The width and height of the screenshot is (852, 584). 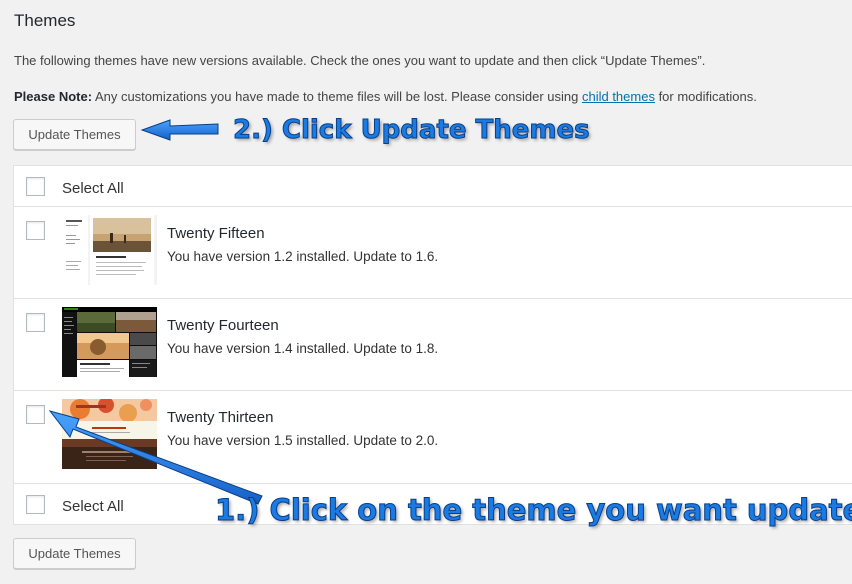 I want to click on select-all-label-top: Select All, so click(x=93, y=188).